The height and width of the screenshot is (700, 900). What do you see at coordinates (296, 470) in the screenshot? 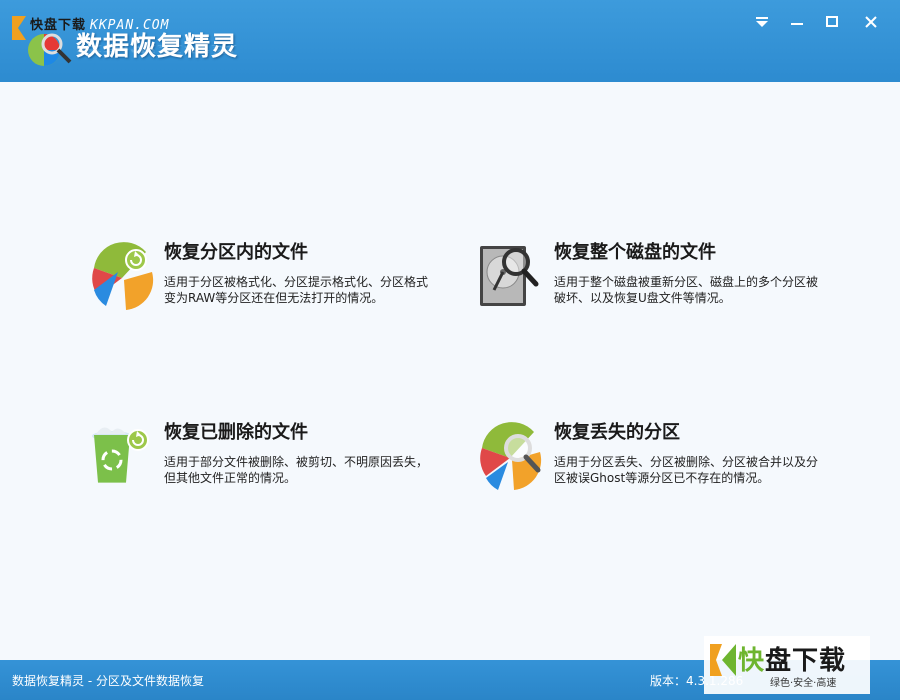
I see `card-description: 适用于部分文件被删除、被剪切、不明原因丢失，但其他文件正常的情况。` at bounding box center [296, 470].